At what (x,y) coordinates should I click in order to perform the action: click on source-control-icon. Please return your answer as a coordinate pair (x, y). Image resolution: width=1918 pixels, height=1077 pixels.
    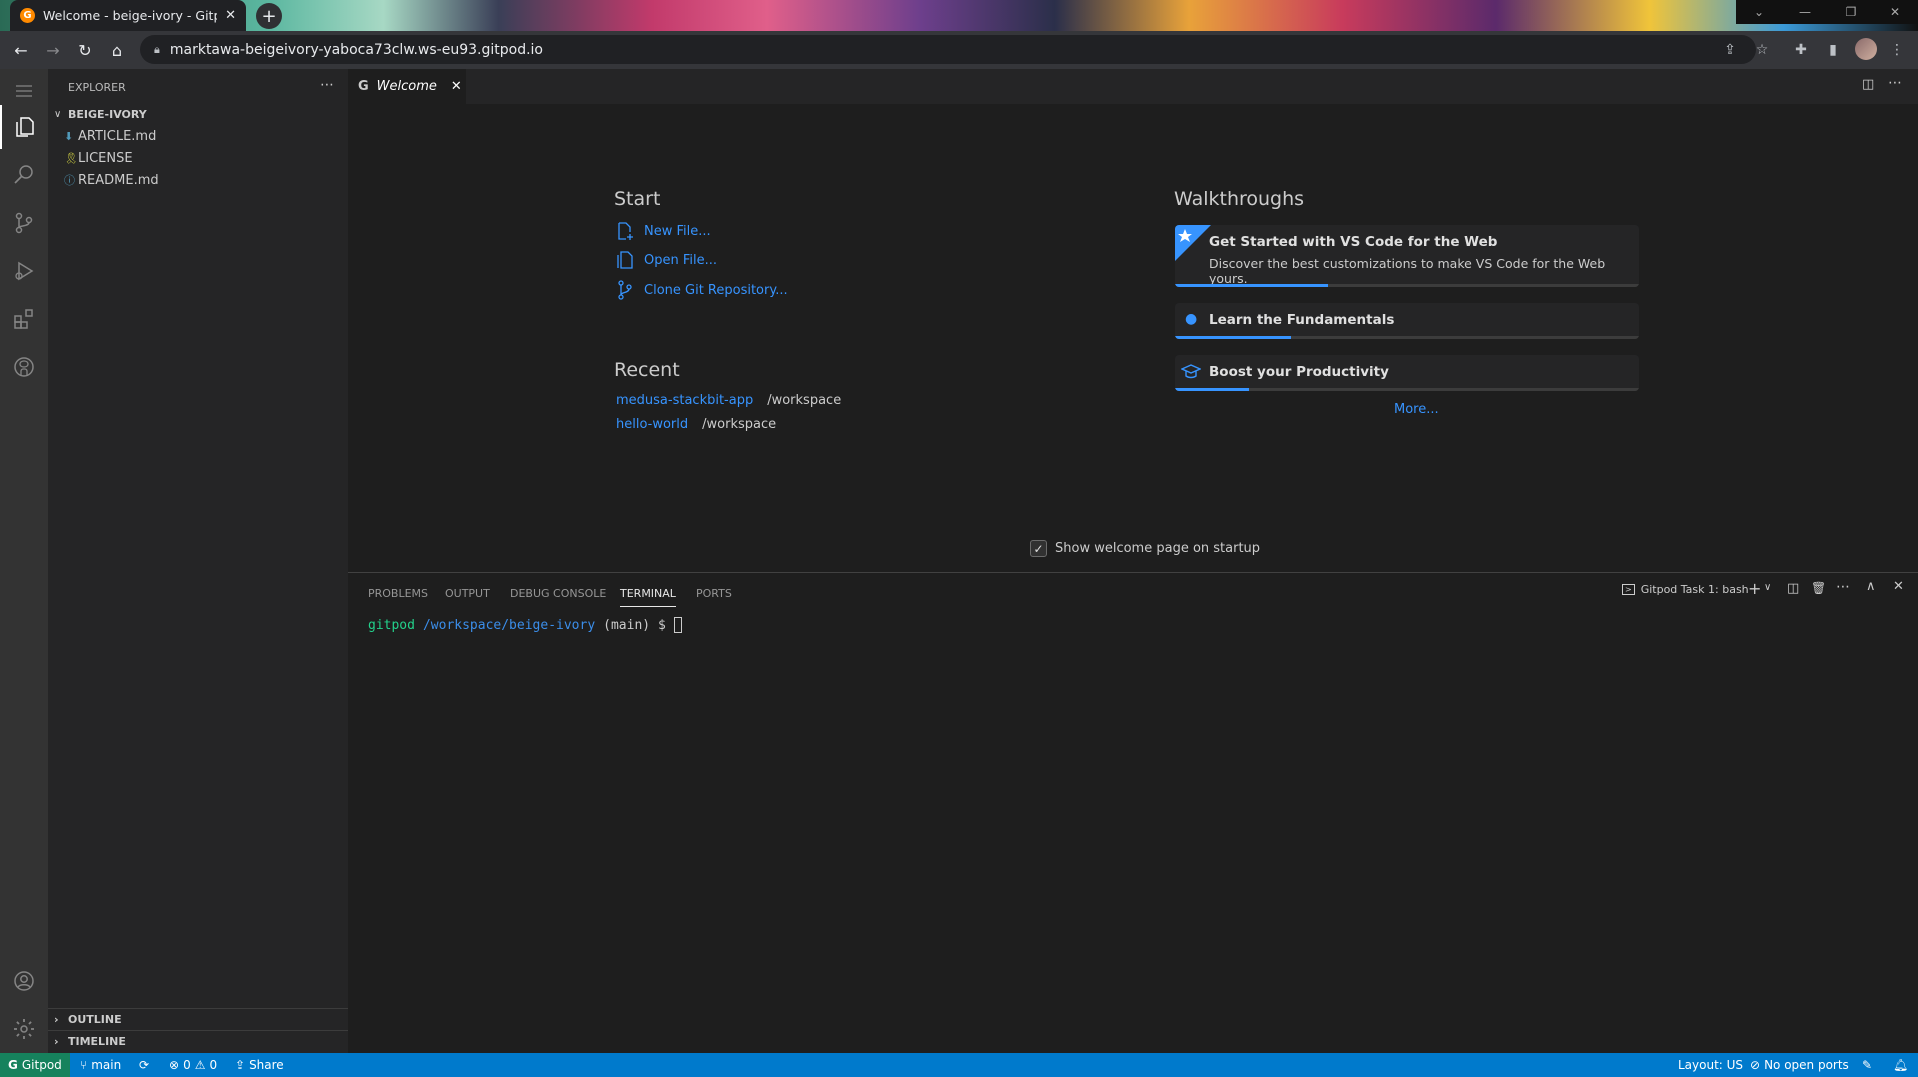
    Looking at the image, I should click on (24, 223).